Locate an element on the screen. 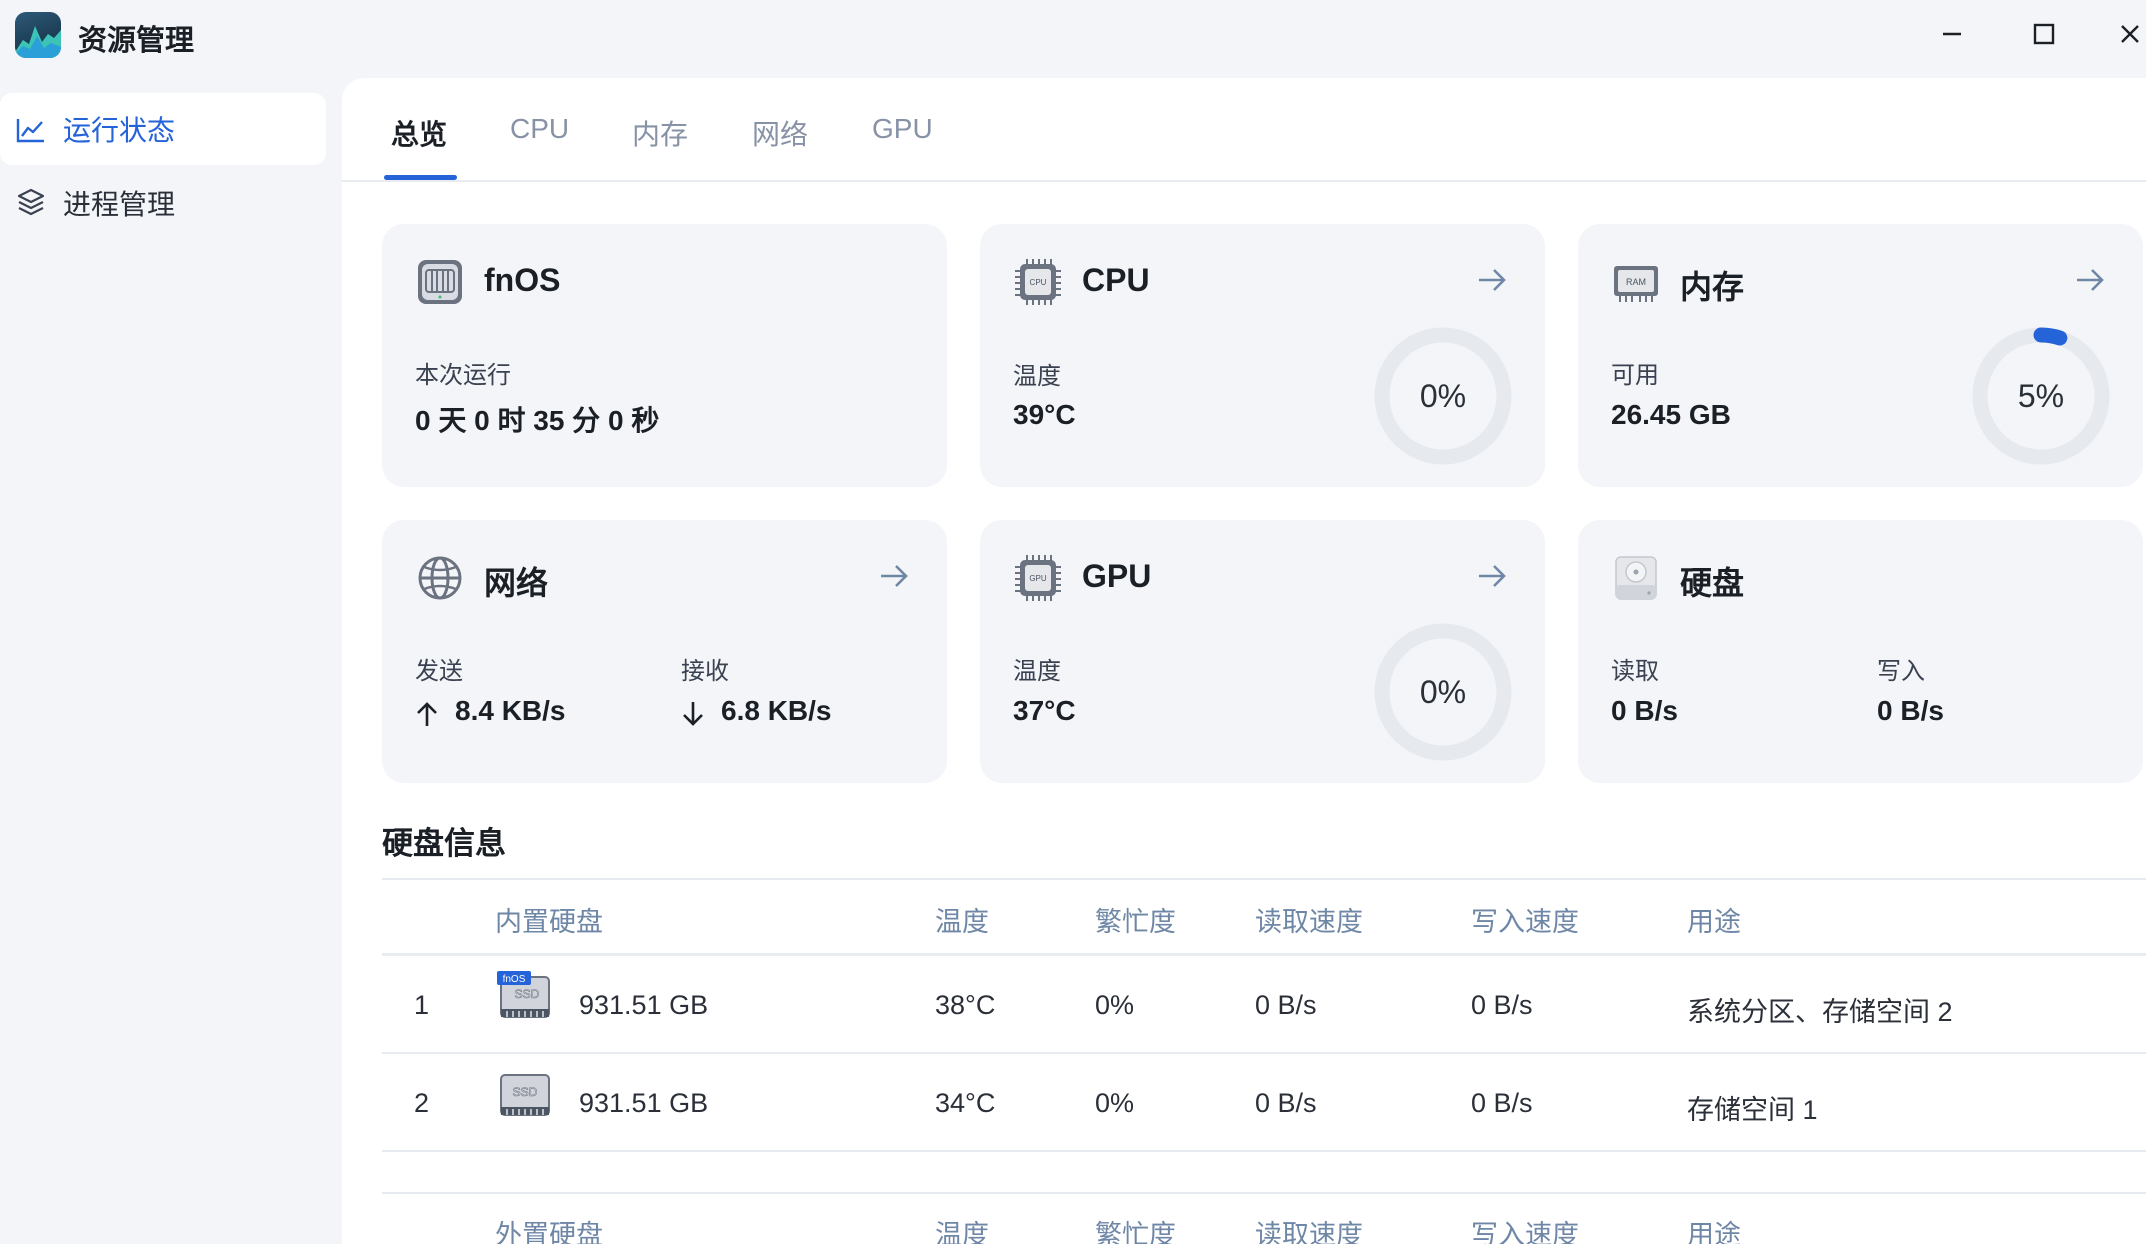 Image resolution: width=2146 pixels, height=1244 pixels. cpu-card: CPU CPU 温度 39°C 0% is located at coordinates (1262, 355).